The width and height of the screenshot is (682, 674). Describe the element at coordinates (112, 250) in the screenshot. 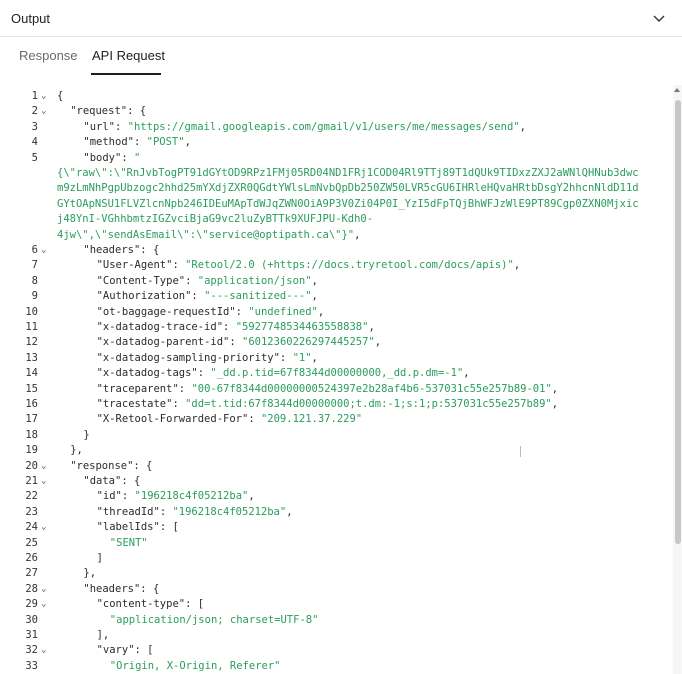

I see `key-token: "headers"` at that location.